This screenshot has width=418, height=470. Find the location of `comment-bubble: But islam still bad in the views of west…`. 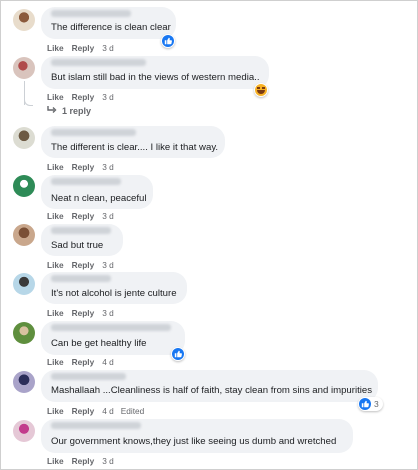

comment-bubble: But islam still bad in the views of west… is located at coordinates (155, 72).